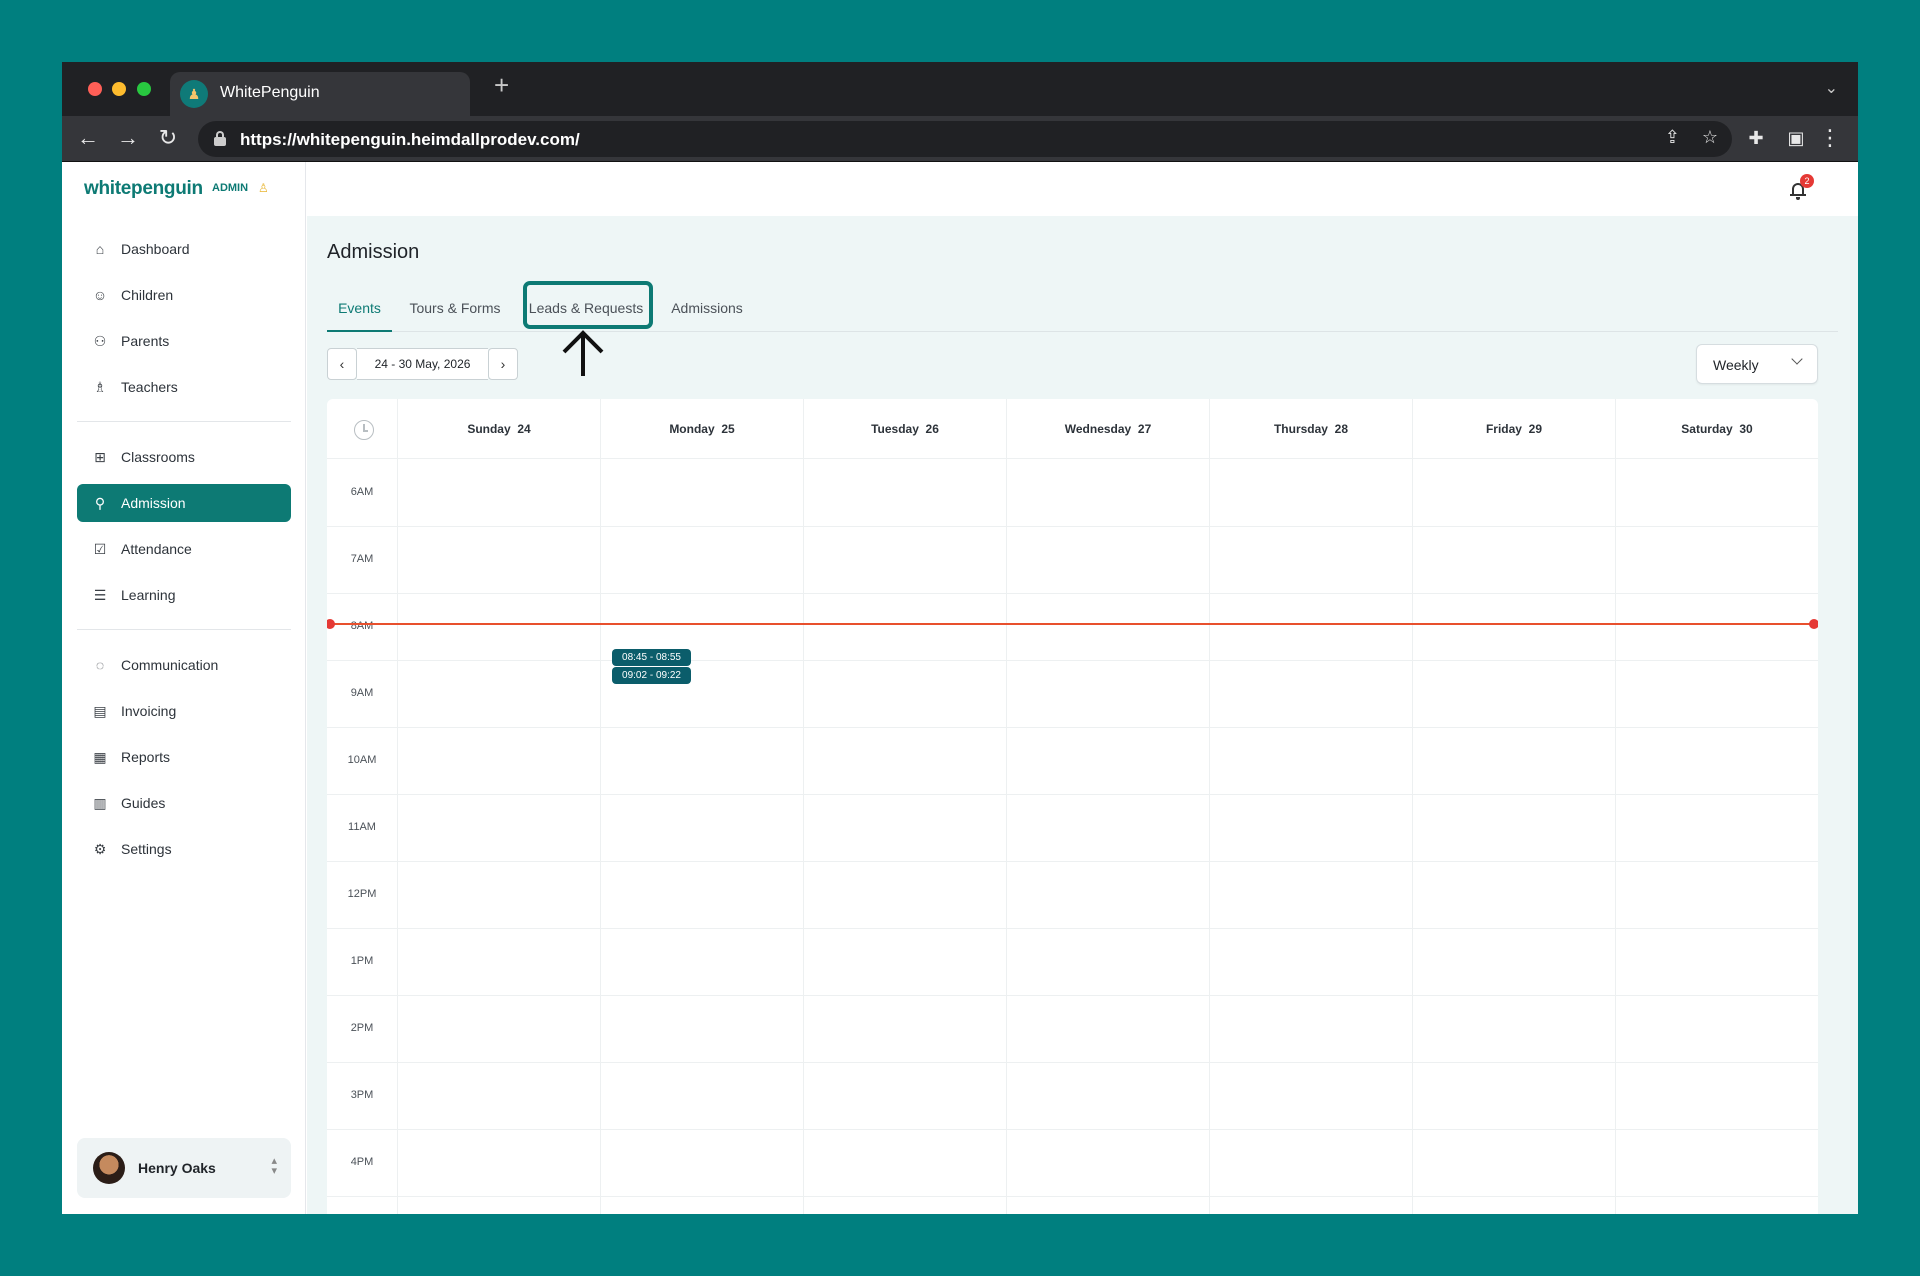 Image resolution: width=1920 pixels, height=1276 pixels. I want to click on browser-tab: ♟ WhitePenguin, so click(320, 94).